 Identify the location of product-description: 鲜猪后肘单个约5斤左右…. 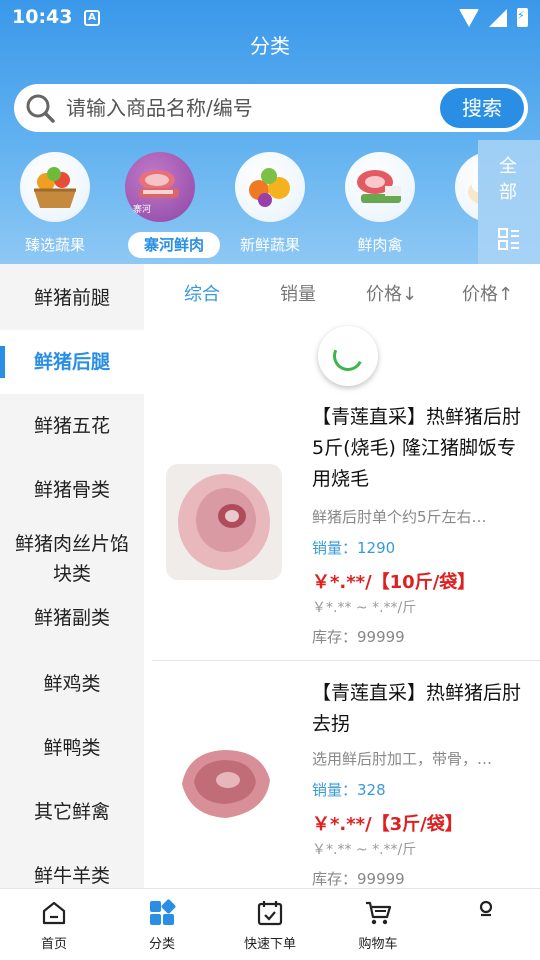
(399, 517).